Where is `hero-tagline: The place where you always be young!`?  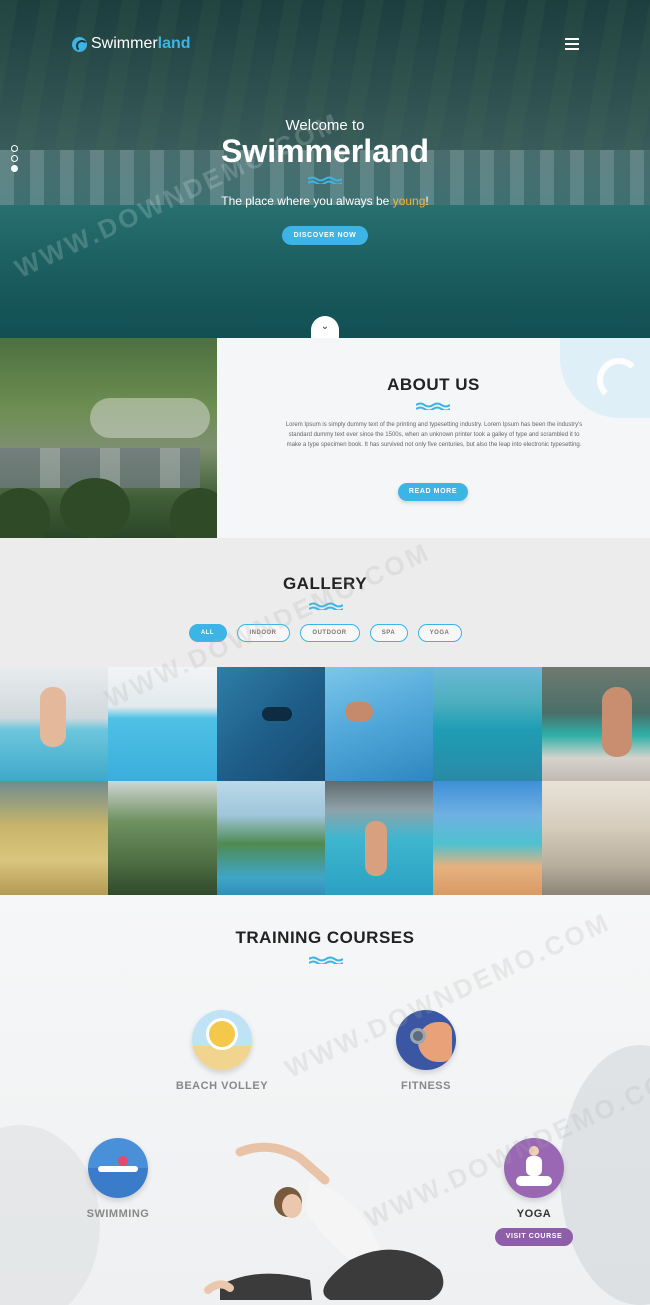
hero-tagline: The place where you always be young! is located at coordinates (325, 201).